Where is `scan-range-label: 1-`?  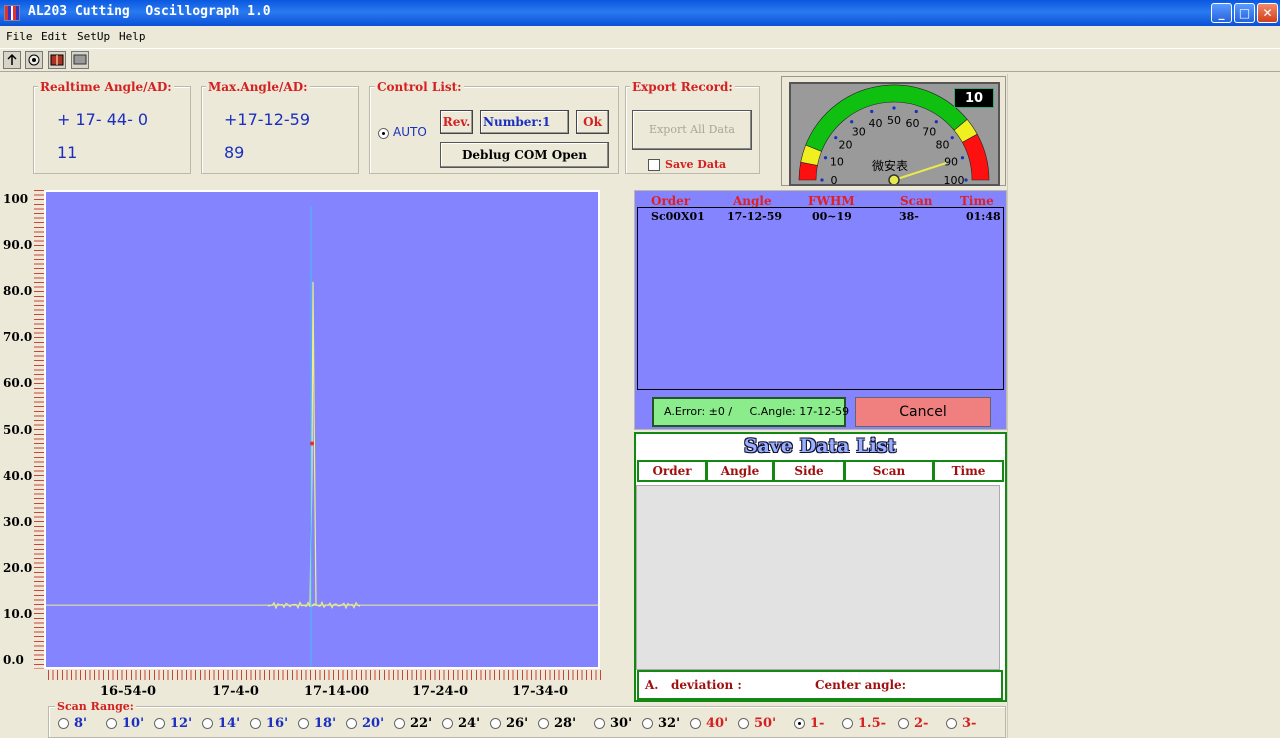 scan-range-label: 1- is located at coordinates (817, 723).